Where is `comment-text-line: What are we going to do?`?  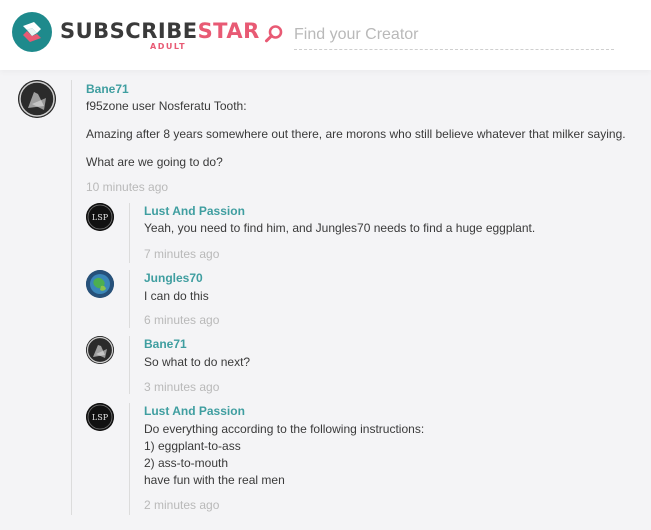
comment-text-line: What are we going to do? is located at coordinates (154, 162).